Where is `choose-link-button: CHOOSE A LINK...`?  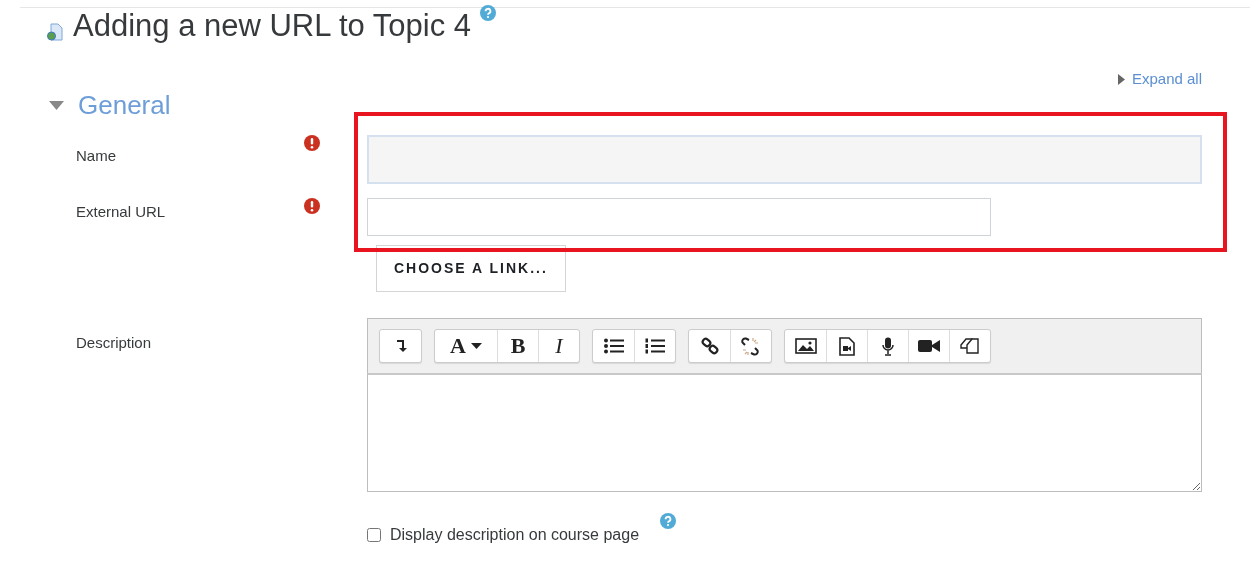 choose-link-button: CHOOSE A LINK... is located at coordinates (471, 268).